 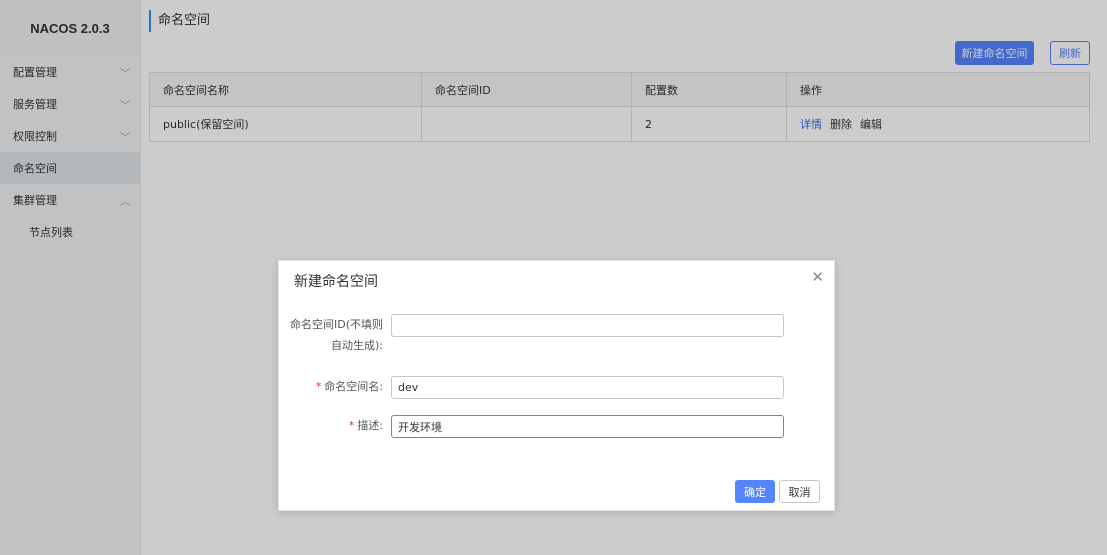 I want to click on namespace-name-label: * 命名空间名:, so click(x=349, y=386).